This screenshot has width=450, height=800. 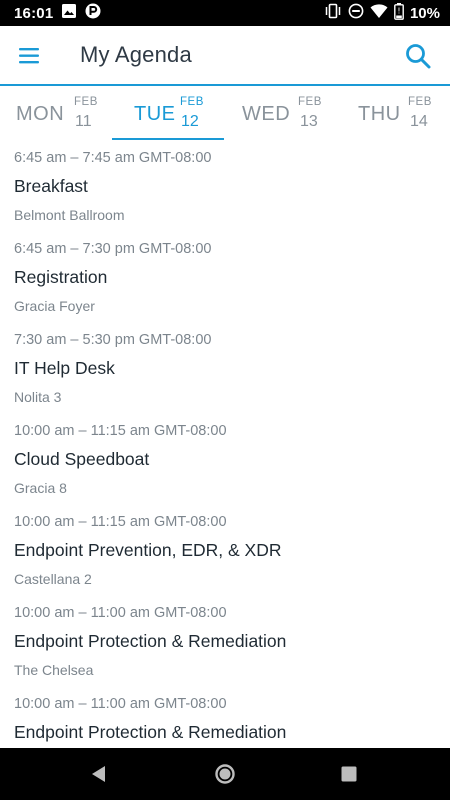 I want to click on session-room: Gracia Foyer, so click(x=54, y=306).